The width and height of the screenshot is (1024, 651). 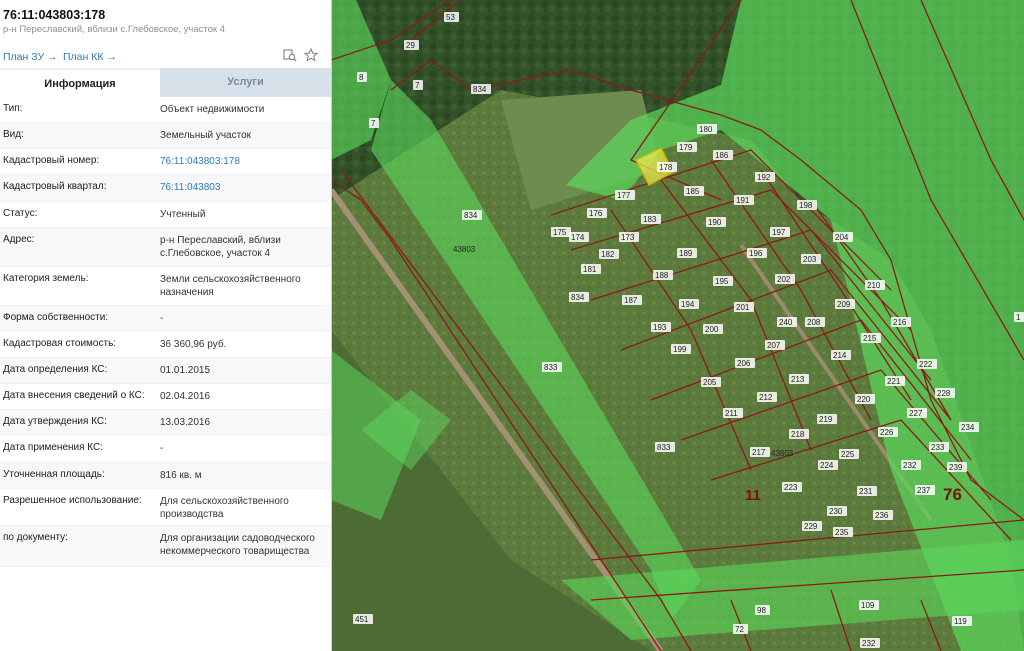 What do you see at coordinates (791, 487) in the screenshot?
I see `parcel-number-label: 223` at bounding box center [791, 487].